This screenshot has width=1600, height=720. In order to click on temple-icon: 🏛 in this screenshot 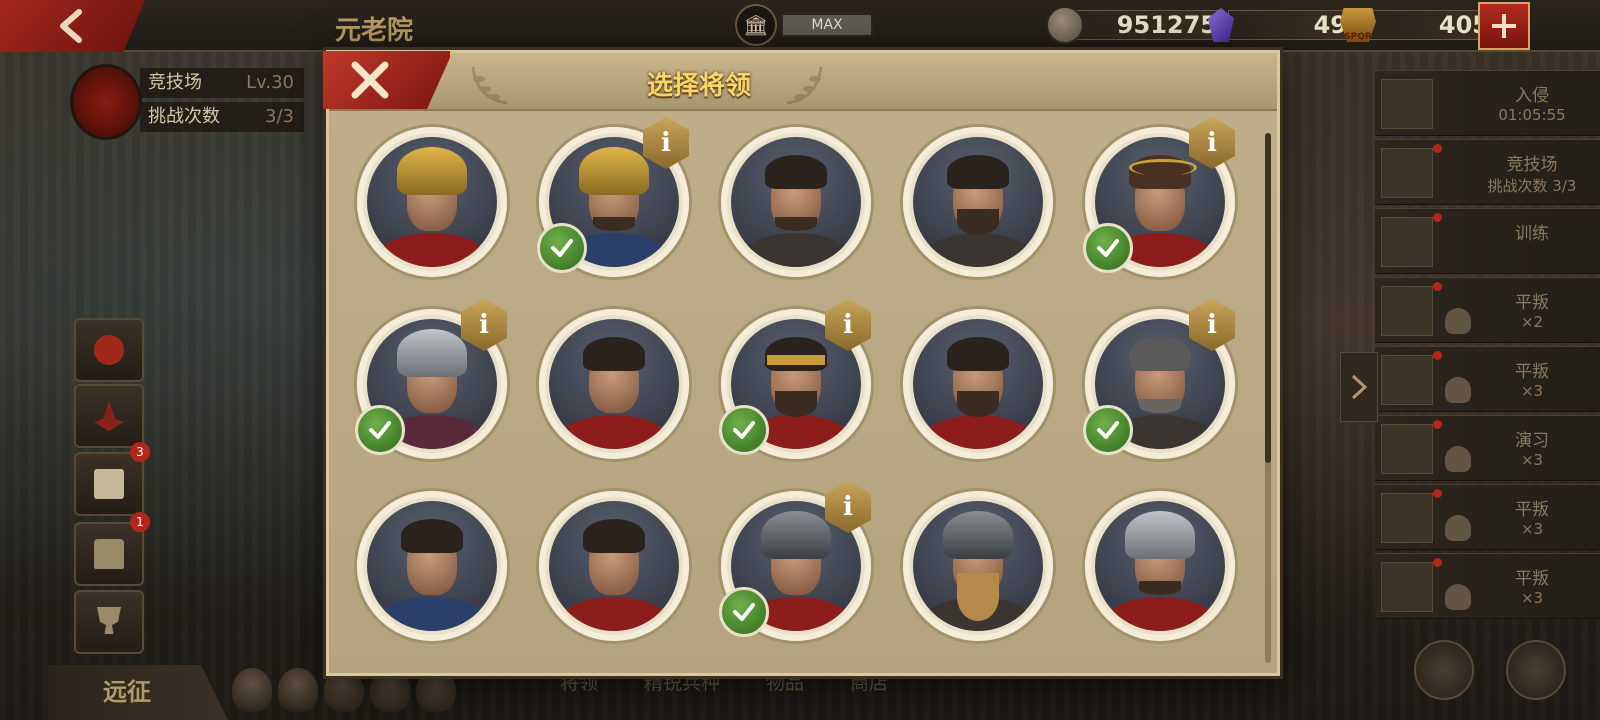, I will do `click(756, 25)`.